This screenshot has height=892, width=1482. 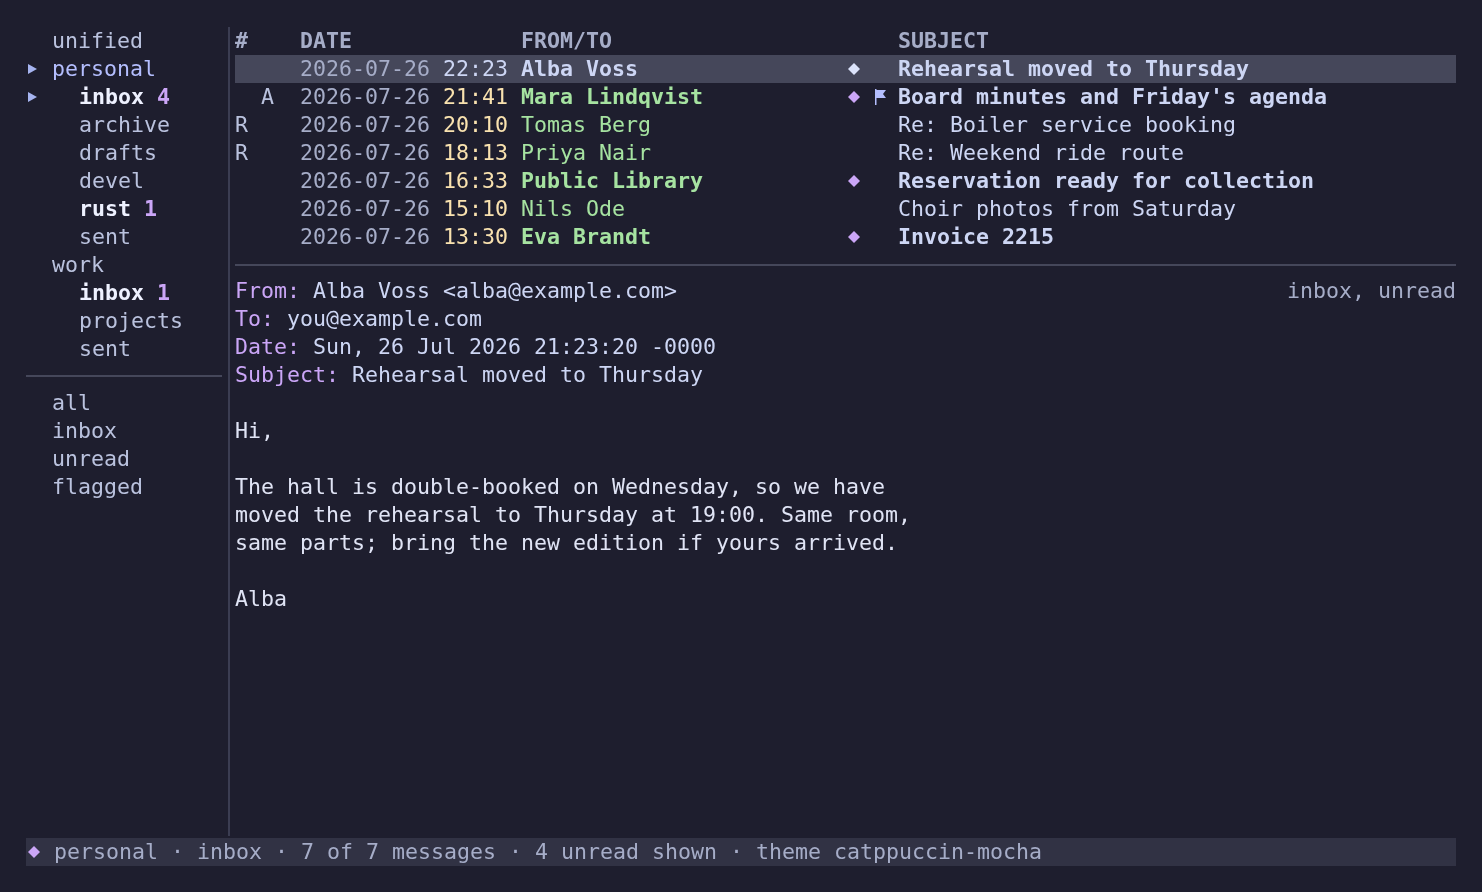 I want to click on folder-item: unified, so click(x=97, y=41).